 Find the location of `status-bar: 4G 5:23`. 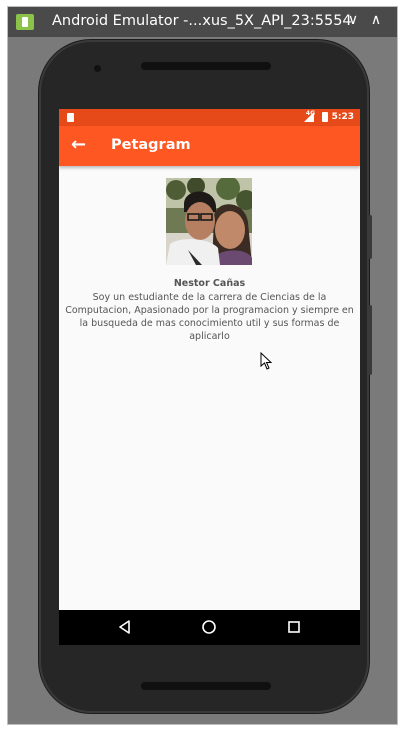

status-bar: 4G 5:23 is located at coordinates (209, 117).